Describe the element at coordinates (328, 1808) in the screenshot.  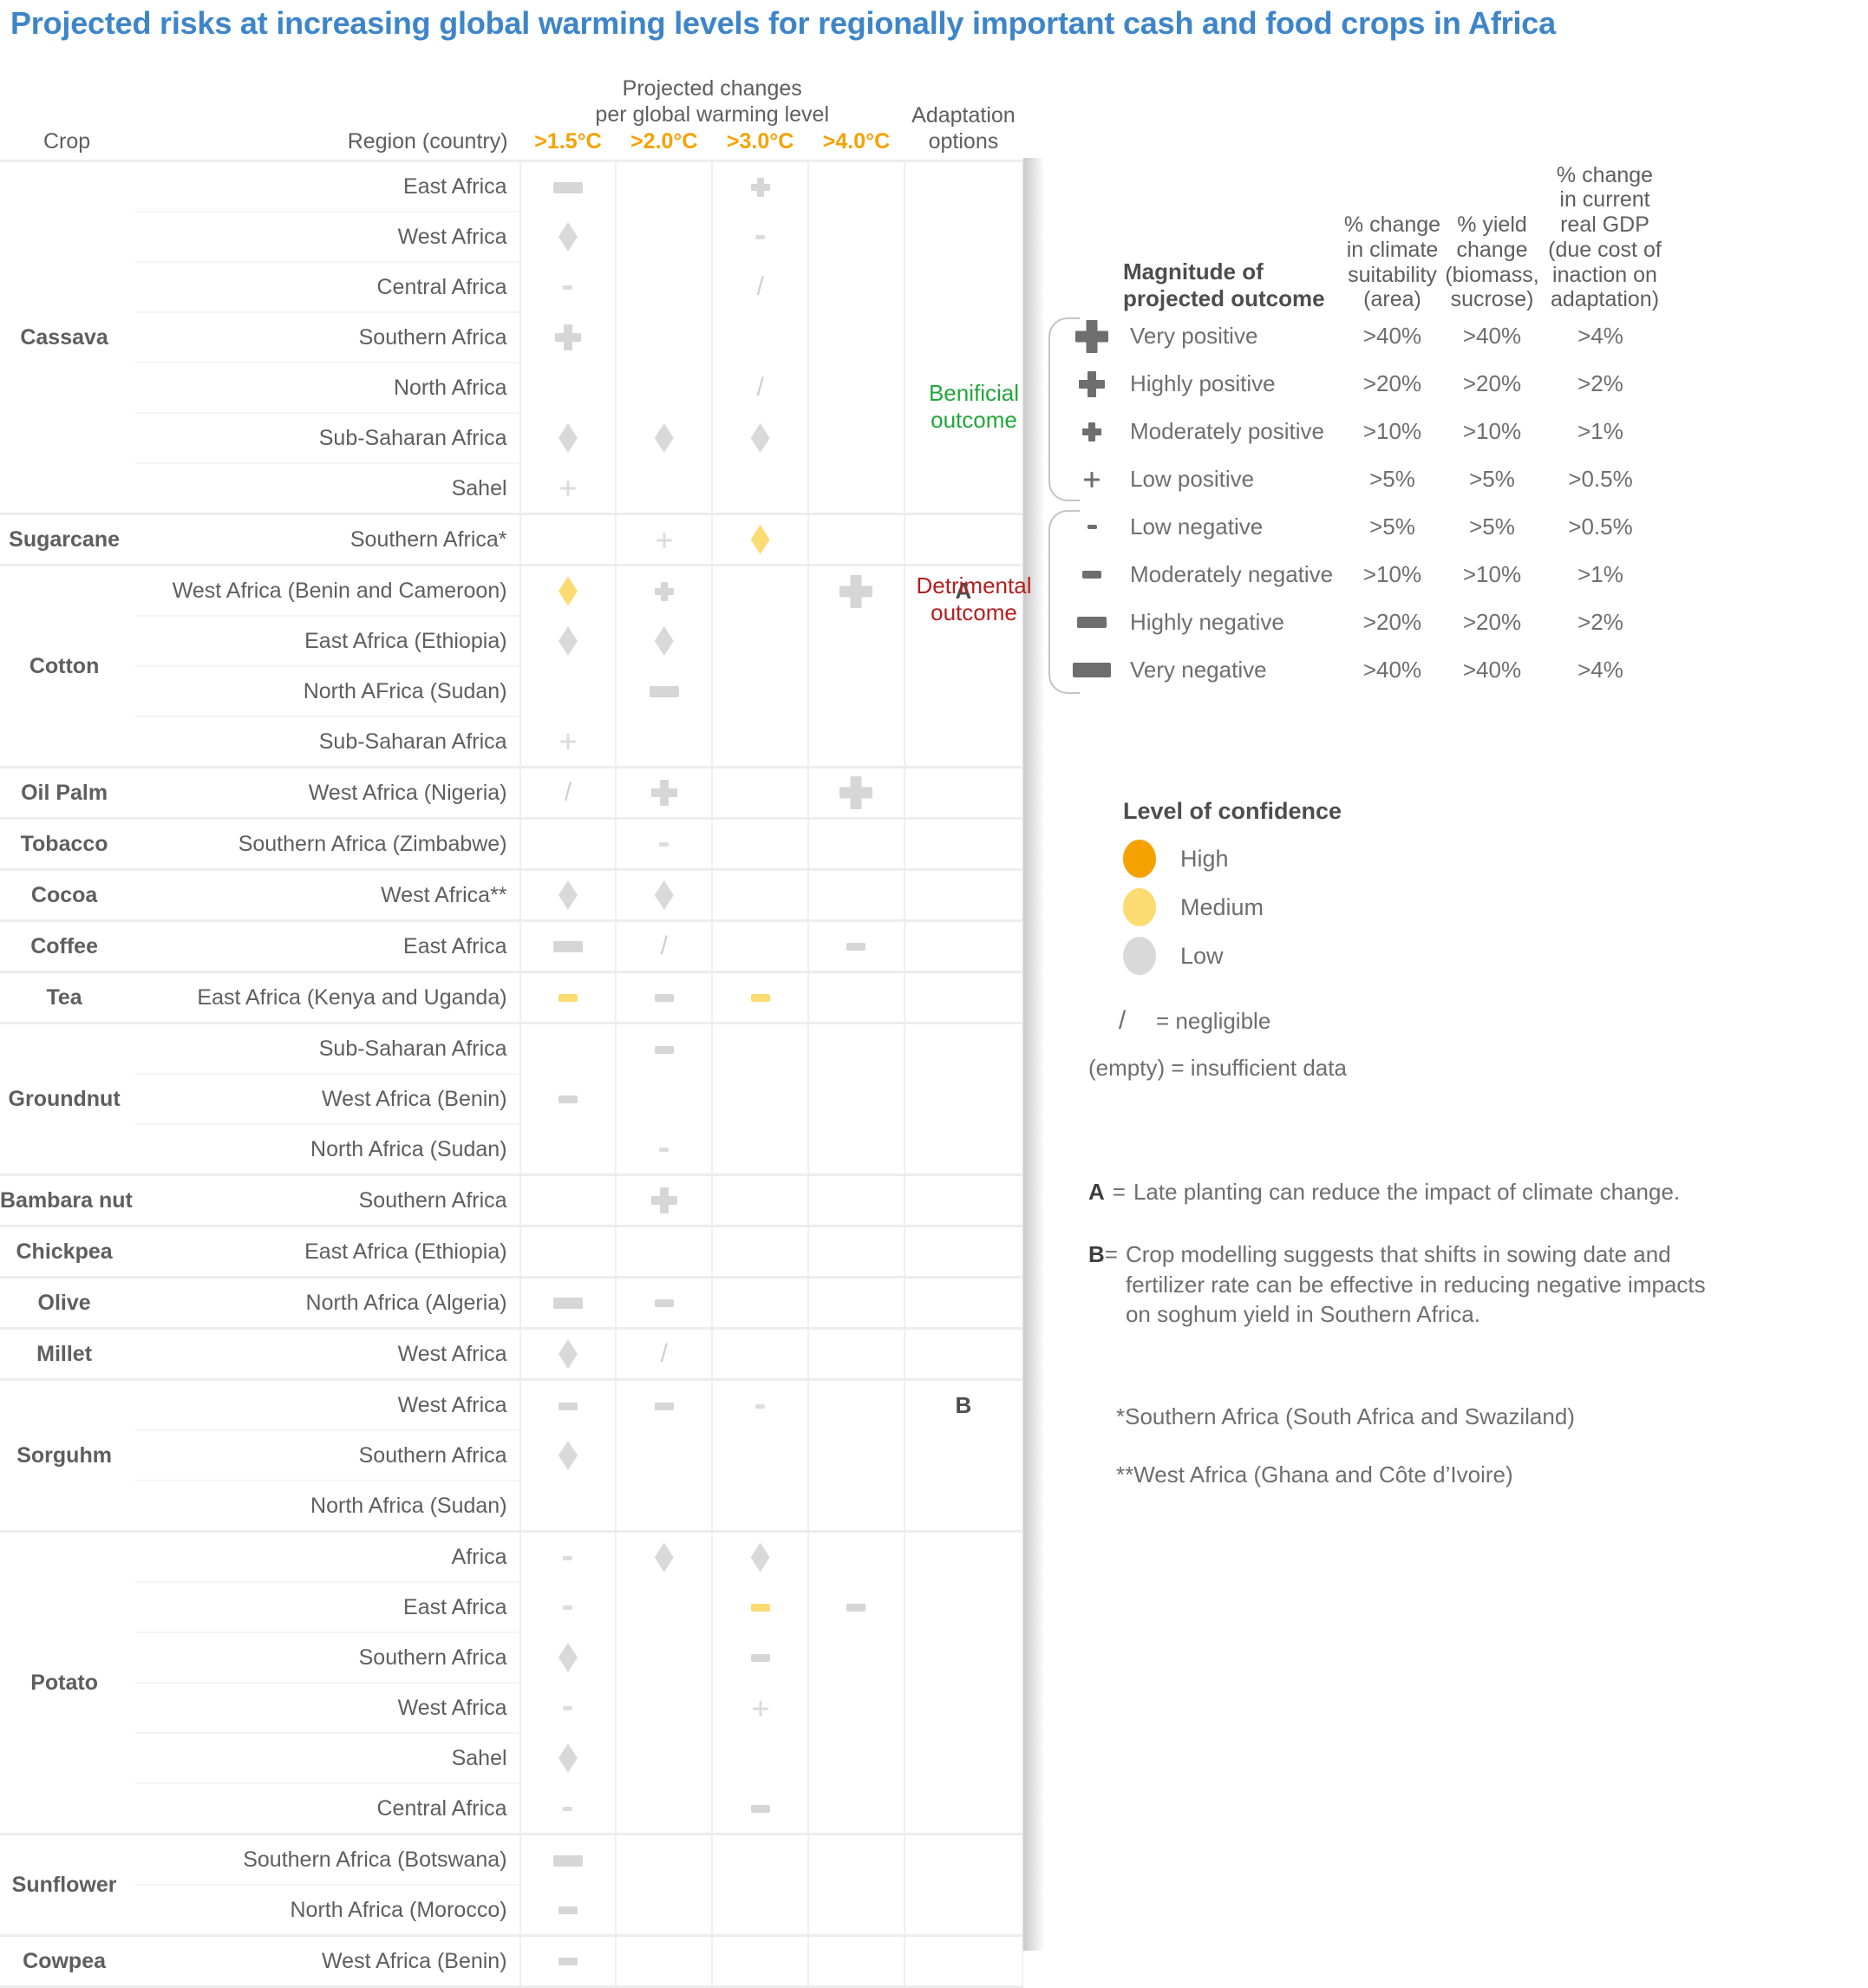
I see `region-cell: Central Africa` at that location.